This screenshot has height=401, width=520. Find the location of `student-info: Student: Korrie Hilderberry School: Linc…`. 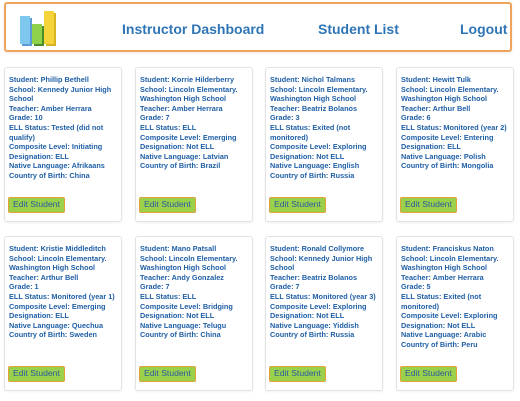

student-info: Student: Korrie Hilderberry School: Linc… is located at coordinates (196, 123).